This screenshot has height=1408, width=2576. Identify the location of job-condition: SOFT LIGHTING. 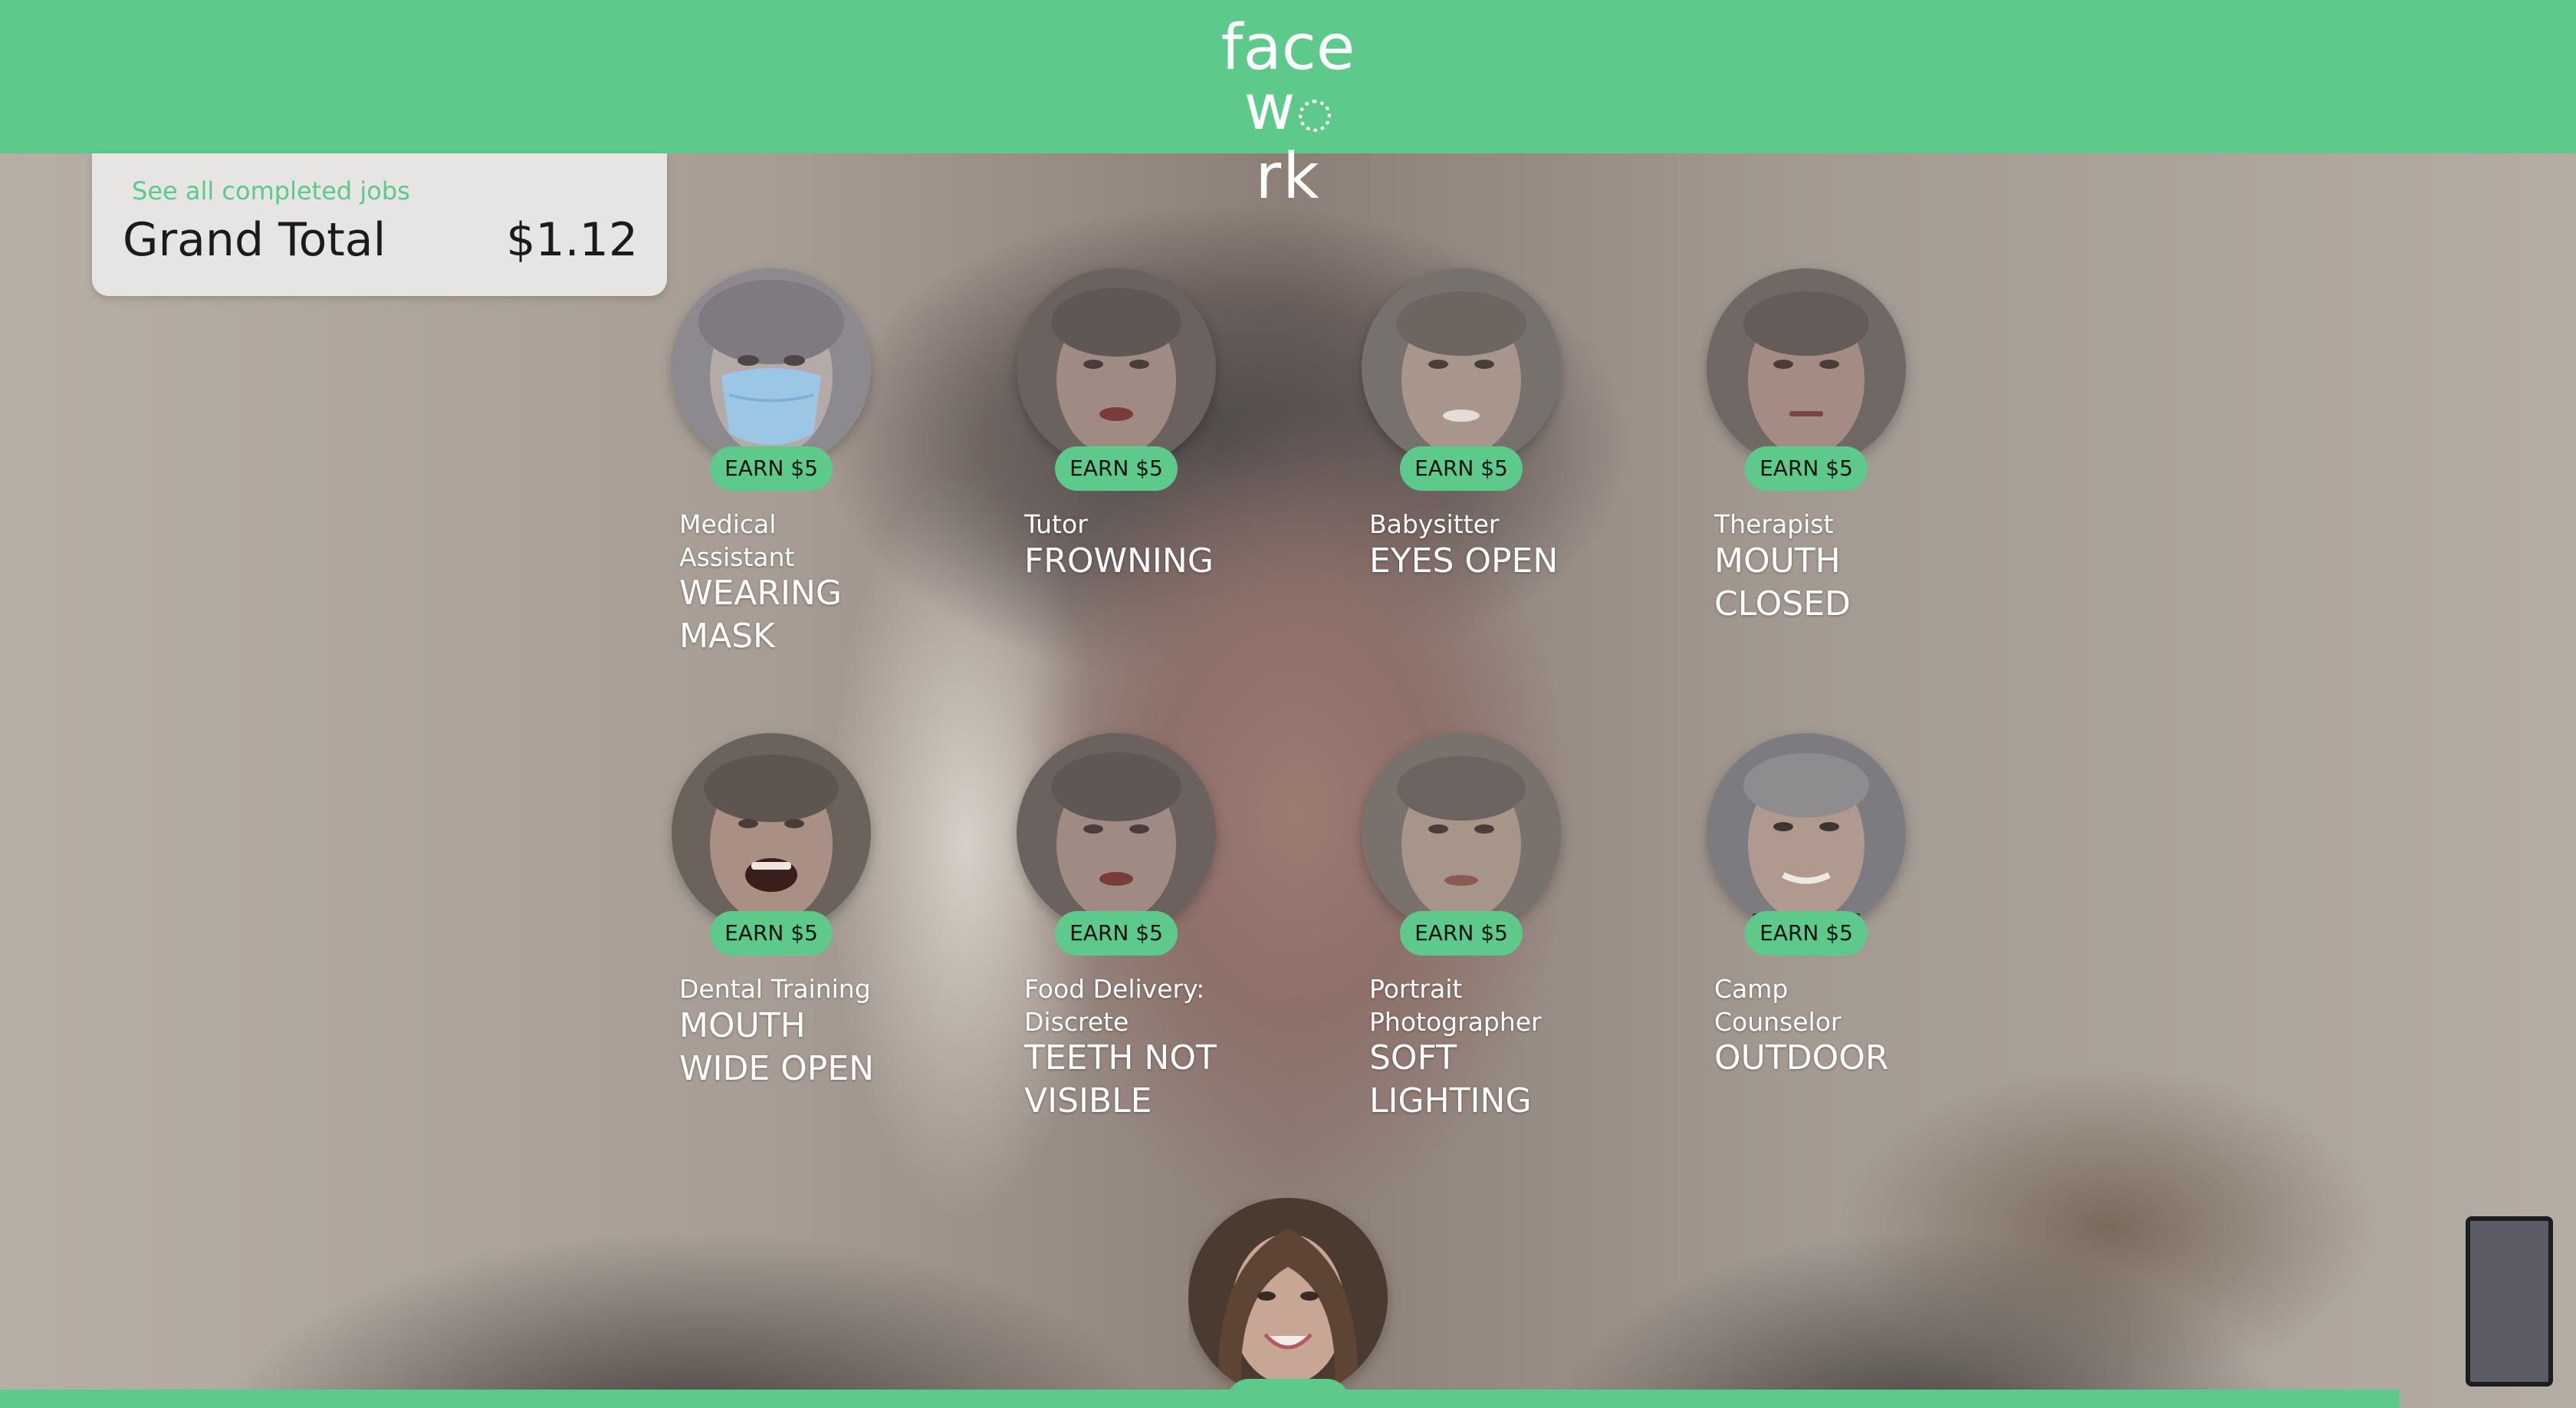
(1451, 1079).